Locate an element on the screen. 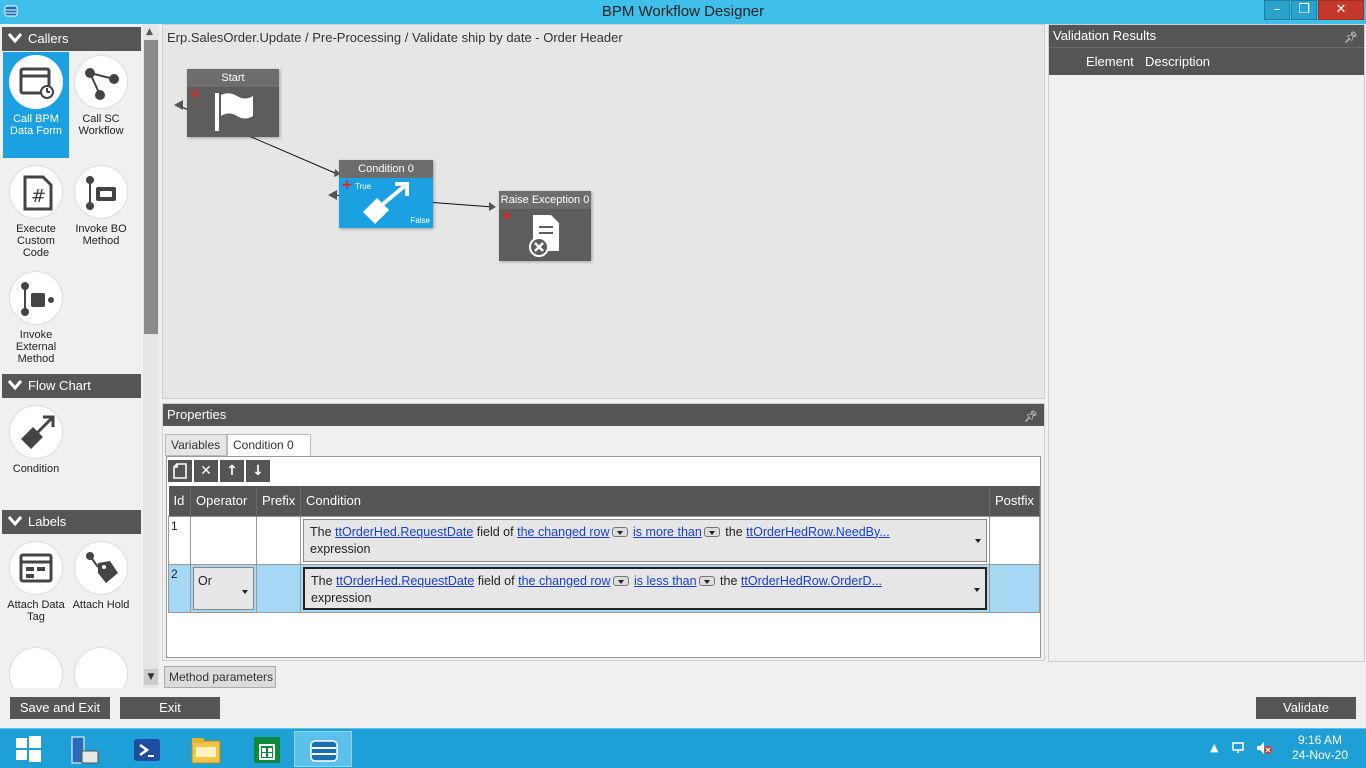 The width and height of the screenshot is (1366, 768). node-raise-exception: Raise Exception 0 + is located at coordinates (545, 226).